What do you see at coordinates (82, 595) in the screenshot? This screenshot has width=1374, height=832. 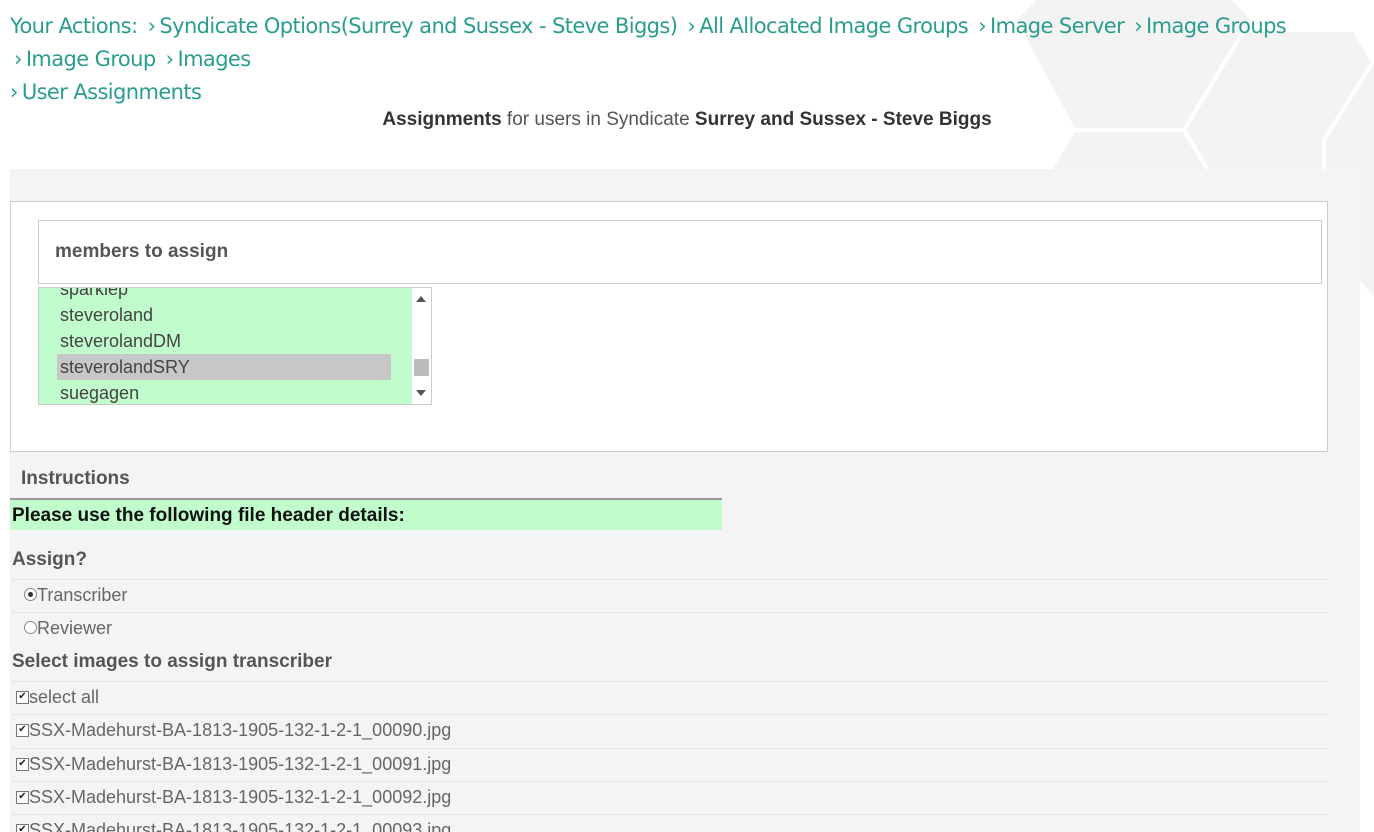 I see `transcriber-label: Transcriber` at bounding box center [82, 595].